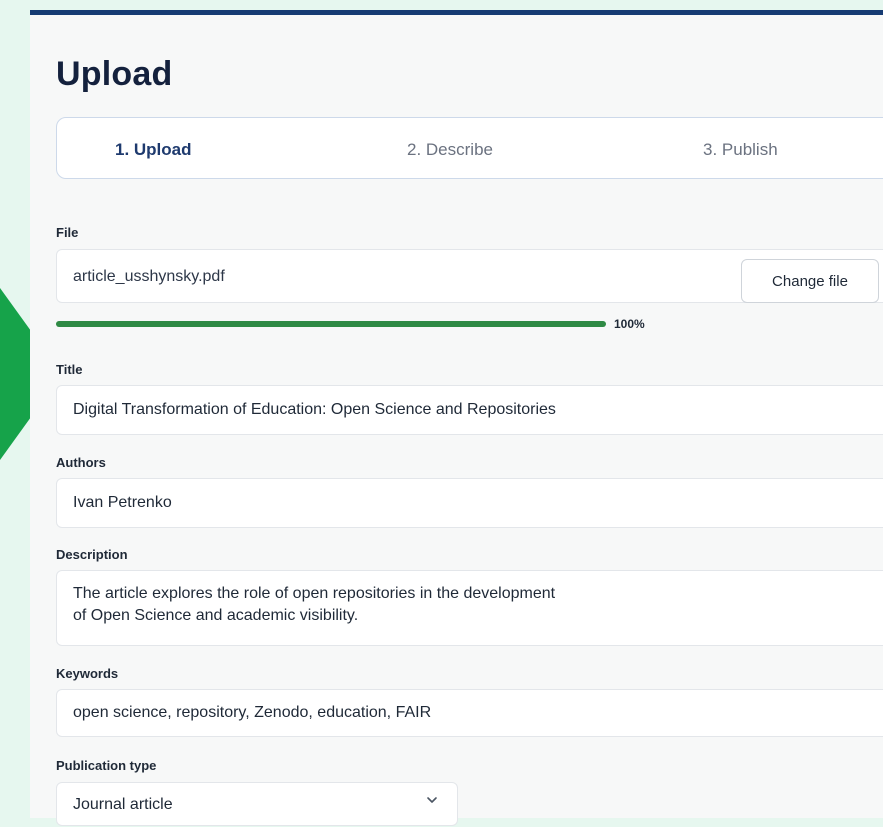  I want to click on step-publish: 3. Publish, so click(740, 150).